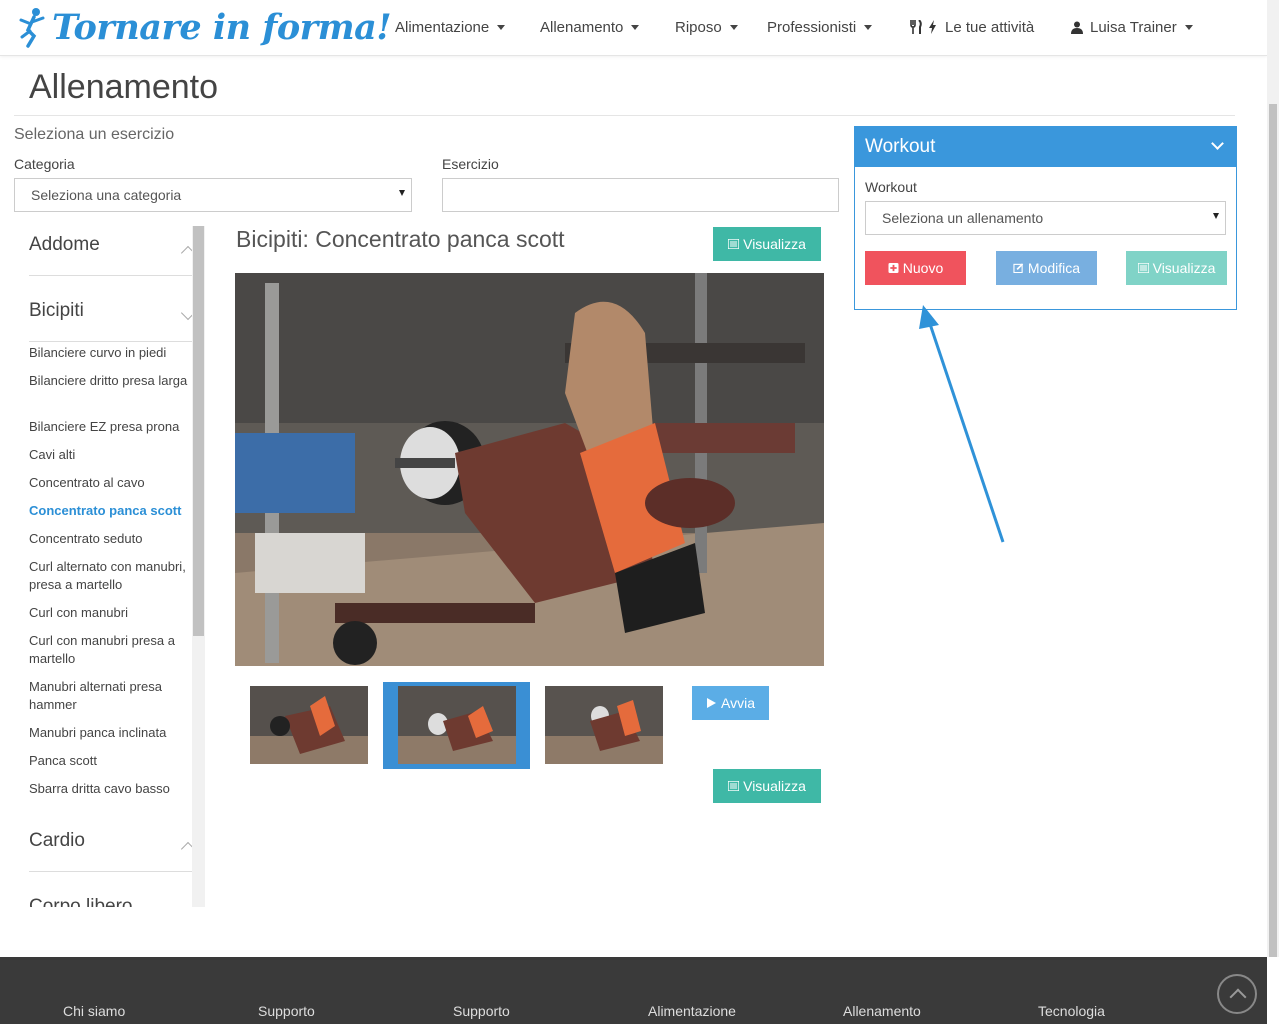 The width and height of the screenshot is (1279, 1024). Describe the element at coordinates (111, 696) in the screenshot. I see `sidebar-exercise: Manubri alternati presa hammer` at that location.